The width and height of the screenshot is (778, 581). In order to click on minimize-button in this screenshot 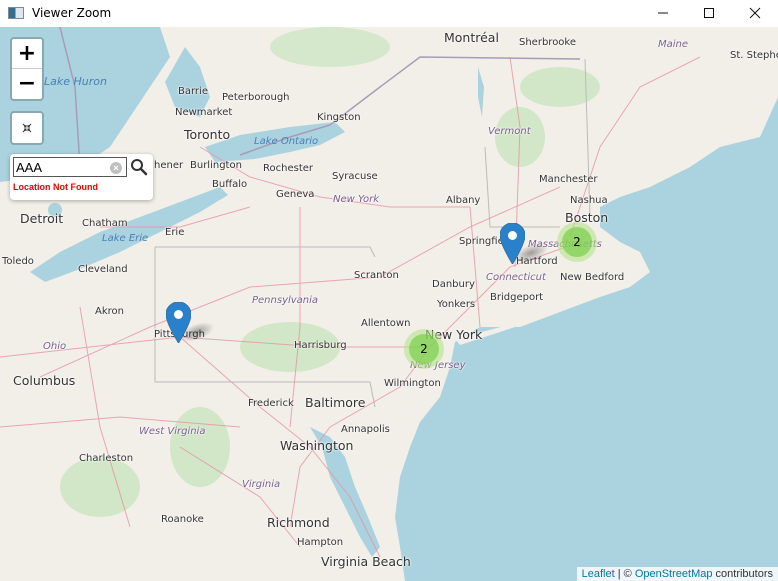, I will do `click(663, 13)`.